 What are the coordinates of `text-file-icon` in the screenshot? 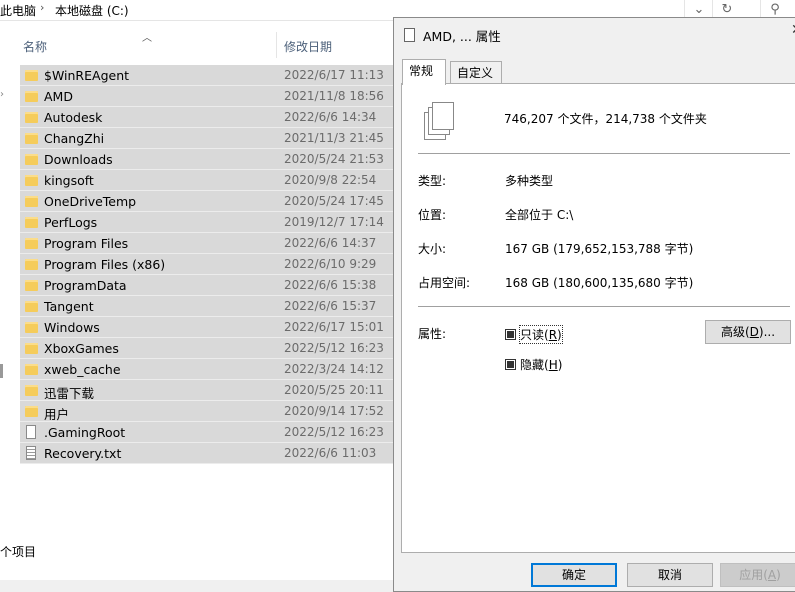 It's located at (31, 453).